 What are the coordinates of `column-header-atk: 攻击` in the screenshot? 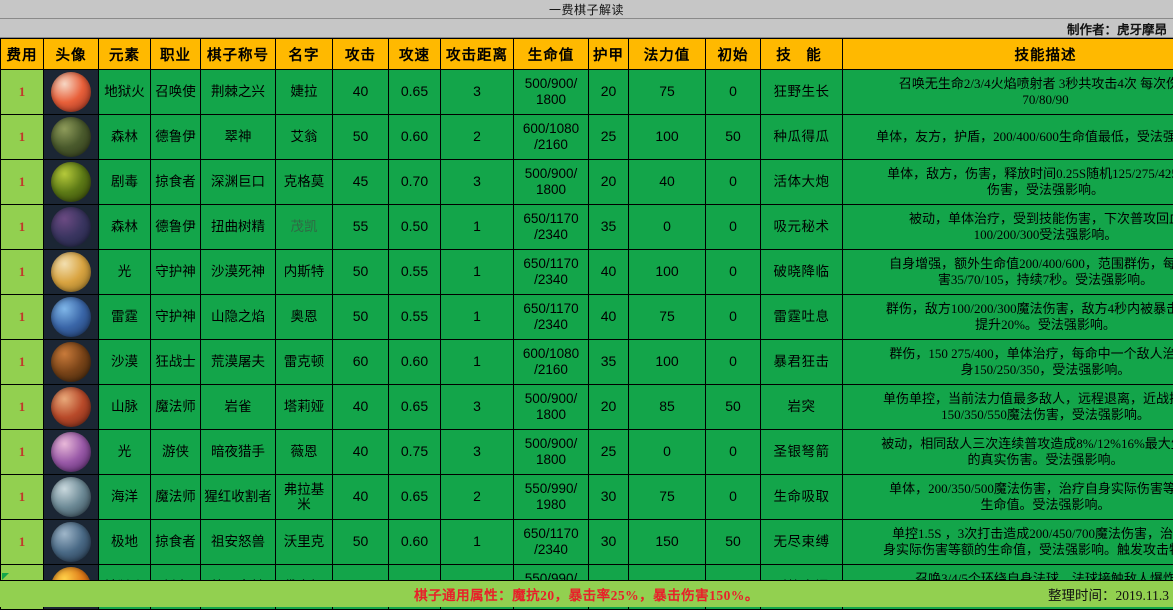 It's located at (361, 54).